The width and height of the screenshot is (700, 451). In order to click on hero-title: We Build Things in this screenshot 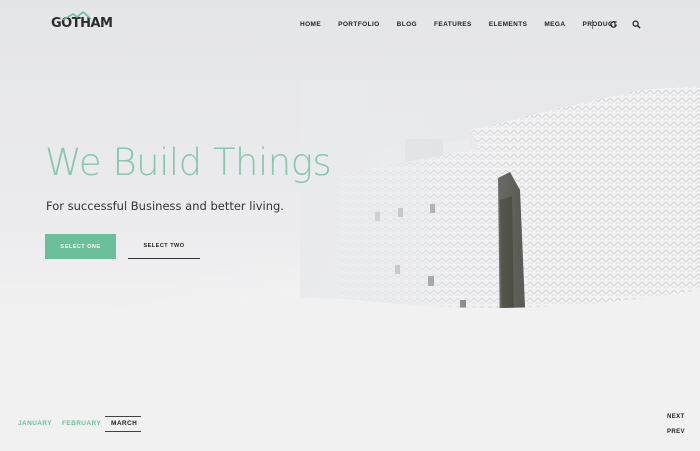, I will do `click(188, 162)`.